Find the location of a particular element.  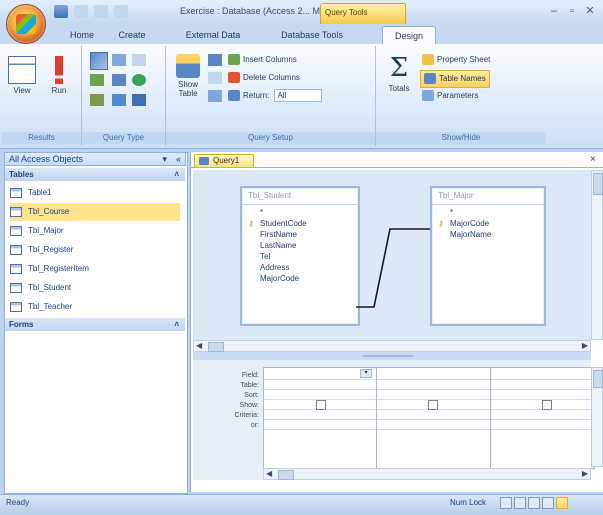

field-item: ⚷ MajorCode is located at coordinates (488, 223).